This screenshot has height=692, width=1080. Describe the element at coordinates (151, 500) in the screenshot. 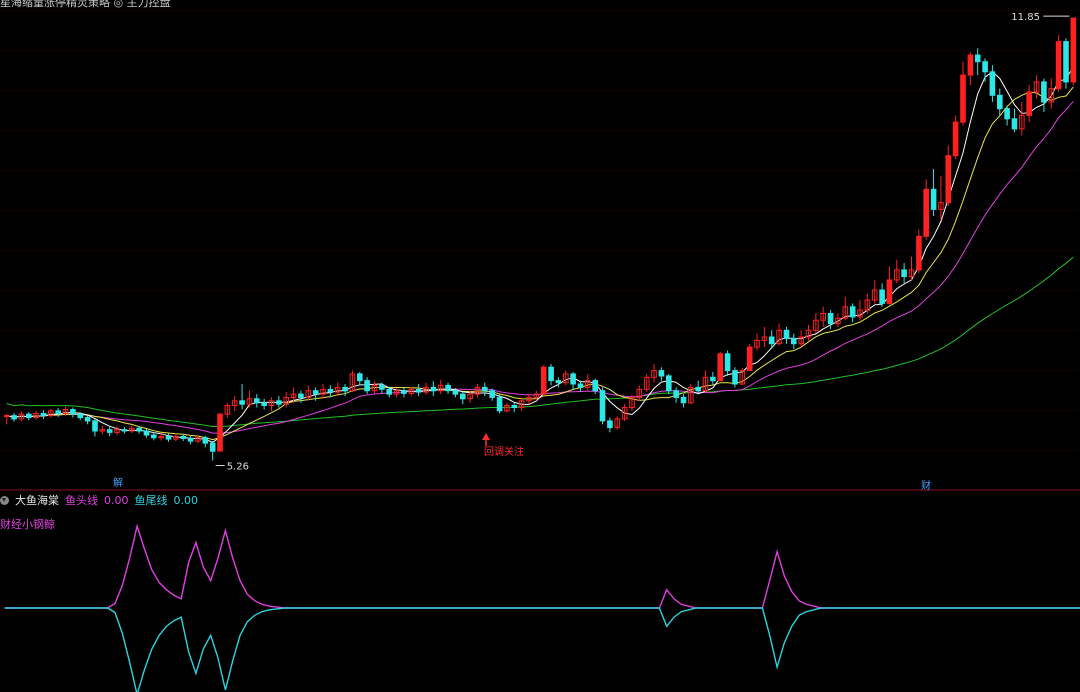

I see `fish-tail-label: 鱼尾线` at that location.